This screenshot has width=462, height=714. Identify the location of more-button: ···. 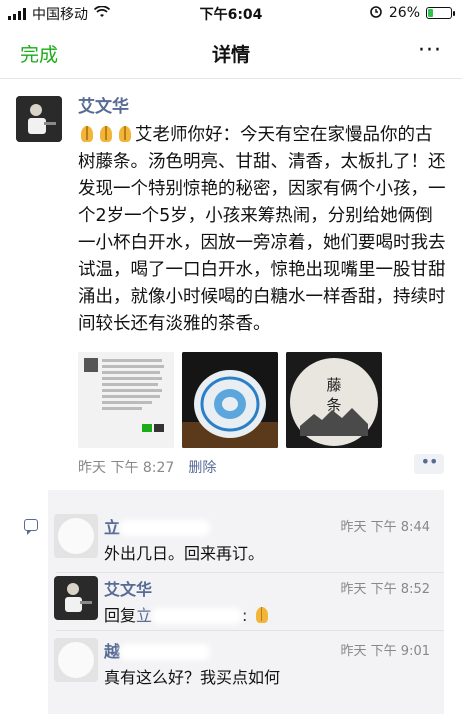
(430, 50).